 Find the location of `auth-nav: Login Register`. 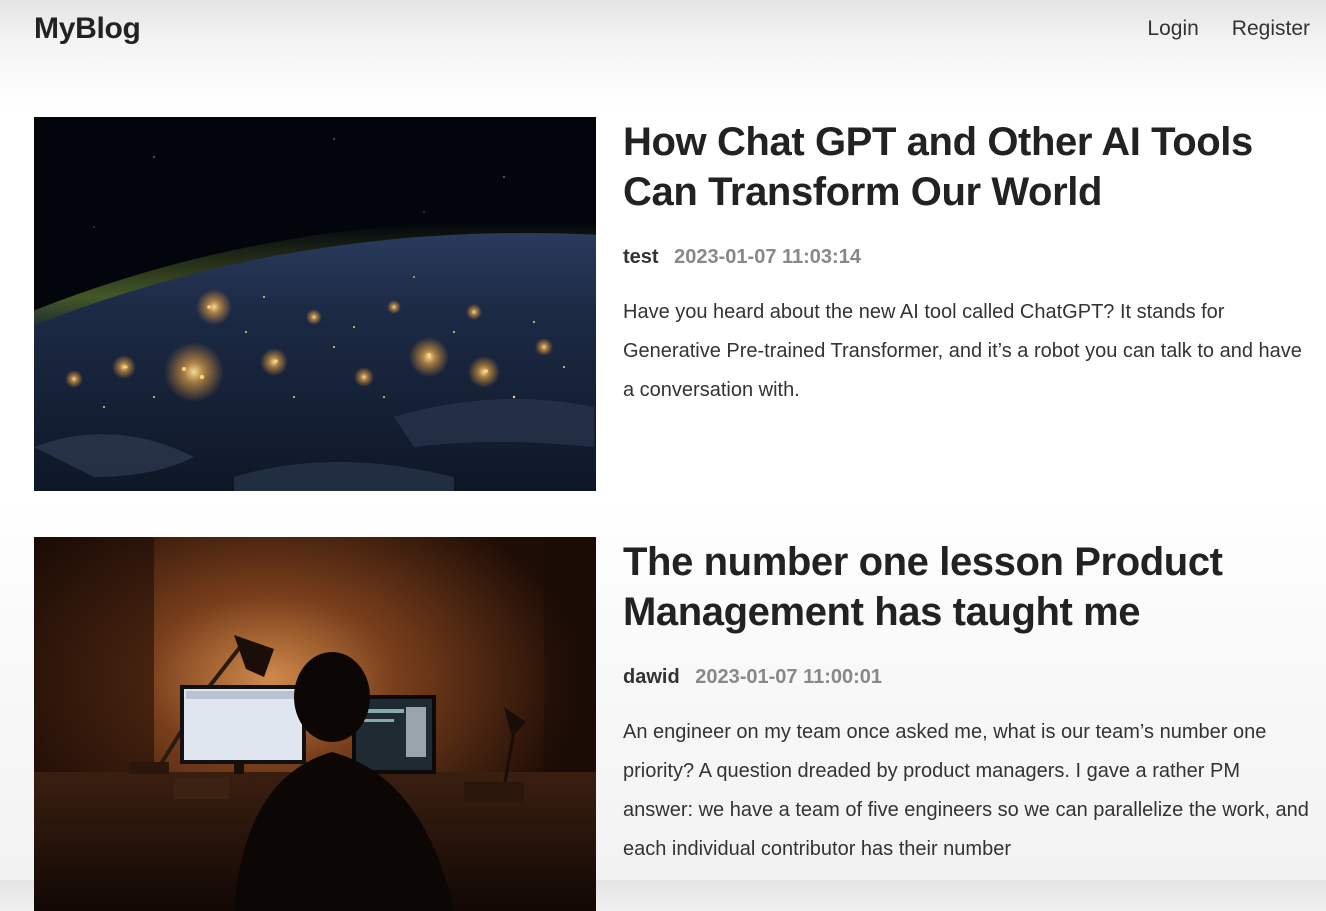

auth-nav: Login Register is located at coordinates (1228, 29).